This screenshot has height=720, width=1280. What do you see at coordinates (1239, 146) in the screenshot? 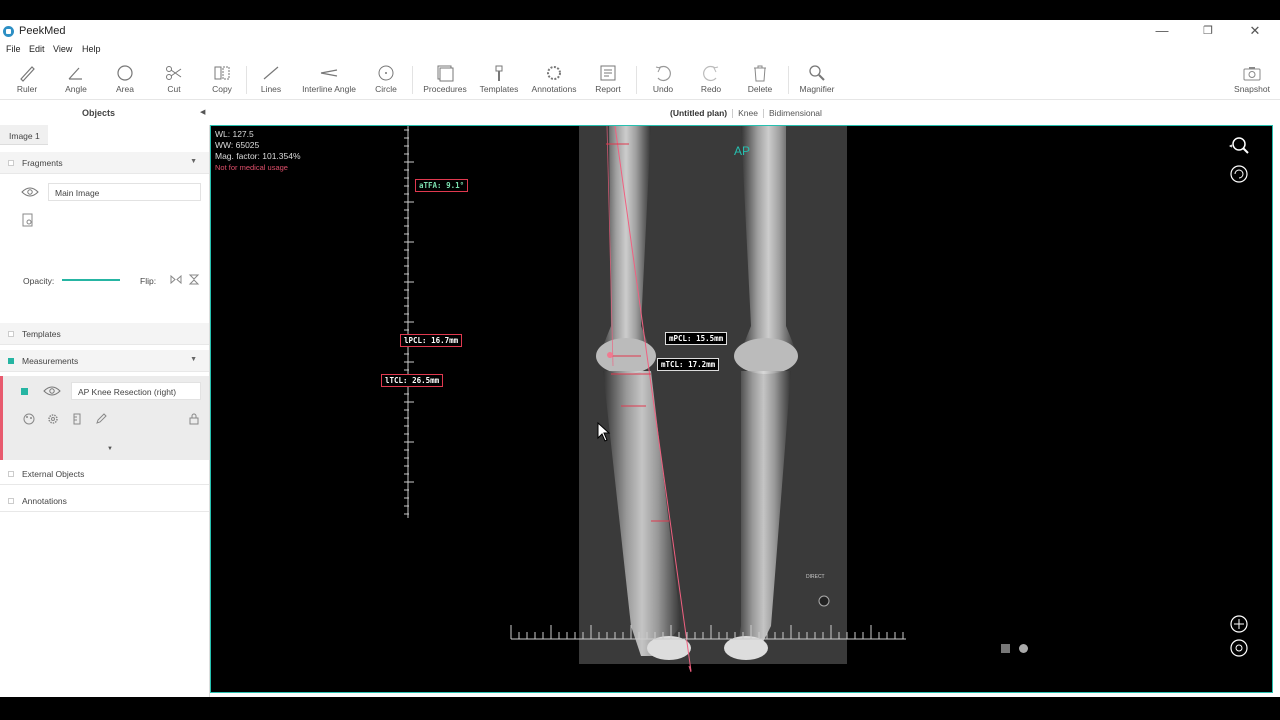
I see `zoom-search-icon` at bounding box center [1239, 146].